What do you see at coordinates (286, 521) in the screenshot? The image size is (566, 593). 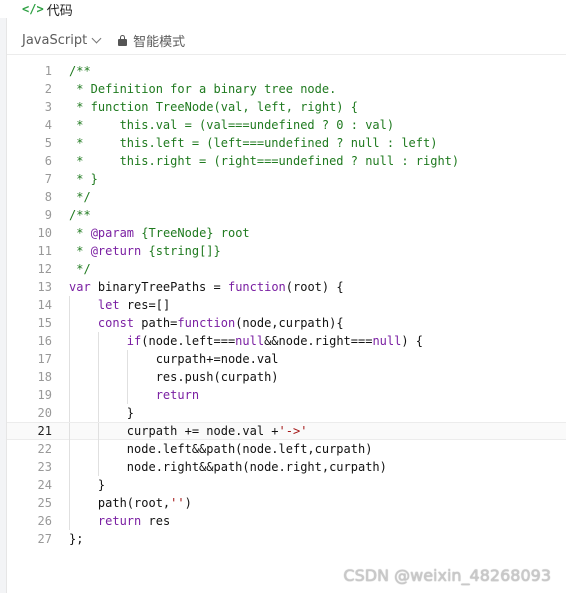 I see `code-line: 26 return res` at bounding box center [286, 521].